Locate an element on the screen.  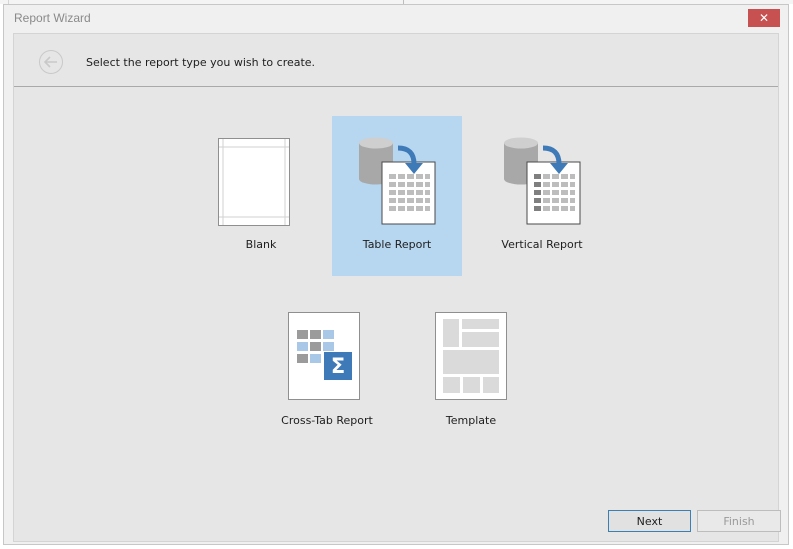
back-arrow-icon is located at coordinates (50, 62).